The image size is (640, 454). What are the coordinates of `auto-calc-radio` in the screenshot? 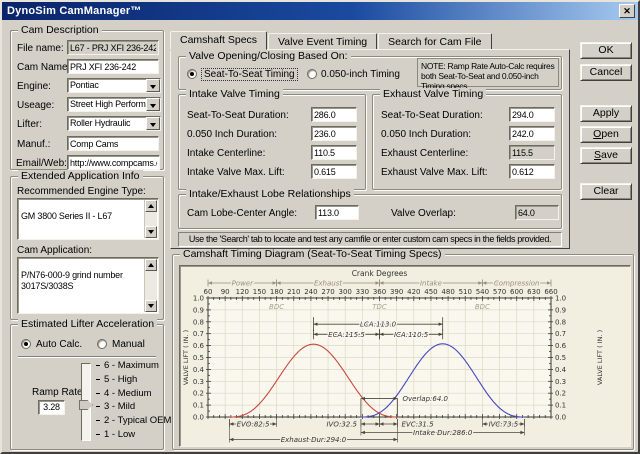 It's located at (26, 344).